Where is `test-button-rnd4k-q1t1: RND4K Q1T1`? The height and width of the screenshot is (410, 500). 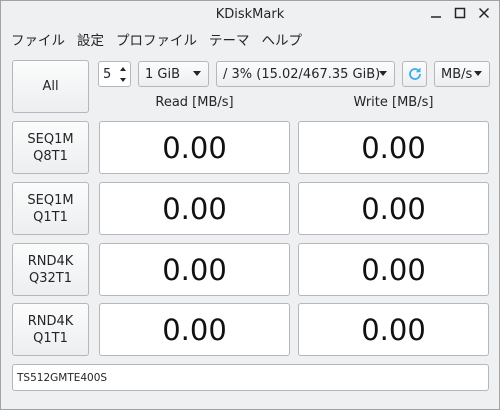 test-button-rnd4k-q1t1: RND4K Q1T1 is located at coordinates (50, 329).